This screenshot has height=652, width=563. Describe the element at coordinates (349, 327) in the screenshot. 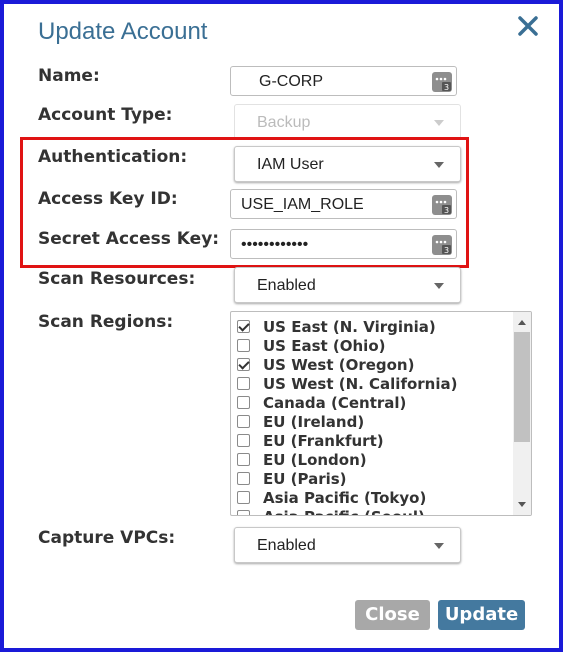

I see `region-label: US East (N. Virginia)` at that location.